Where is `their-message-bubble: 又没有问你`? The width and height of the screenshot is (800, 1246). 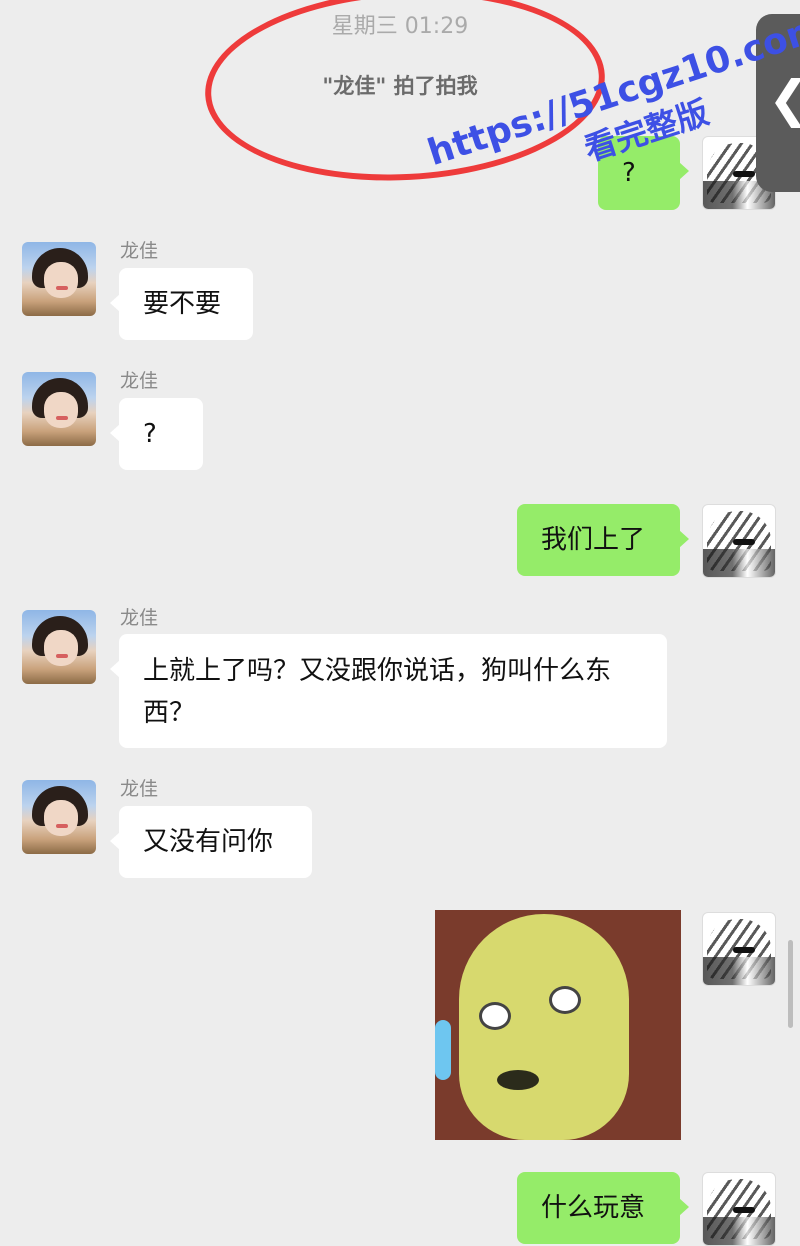 their-message-bubble: 又没有问你 is located at coordinates (211, 842).